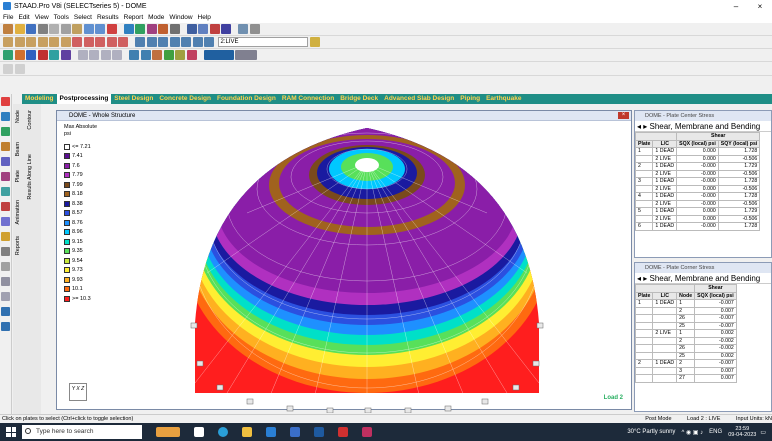 The width and height of the screenshot is (772, 441). What do you see at coordinates (105, 55) in the screenshot?
I see `mirror-icon` at bounding box center [105, 55].